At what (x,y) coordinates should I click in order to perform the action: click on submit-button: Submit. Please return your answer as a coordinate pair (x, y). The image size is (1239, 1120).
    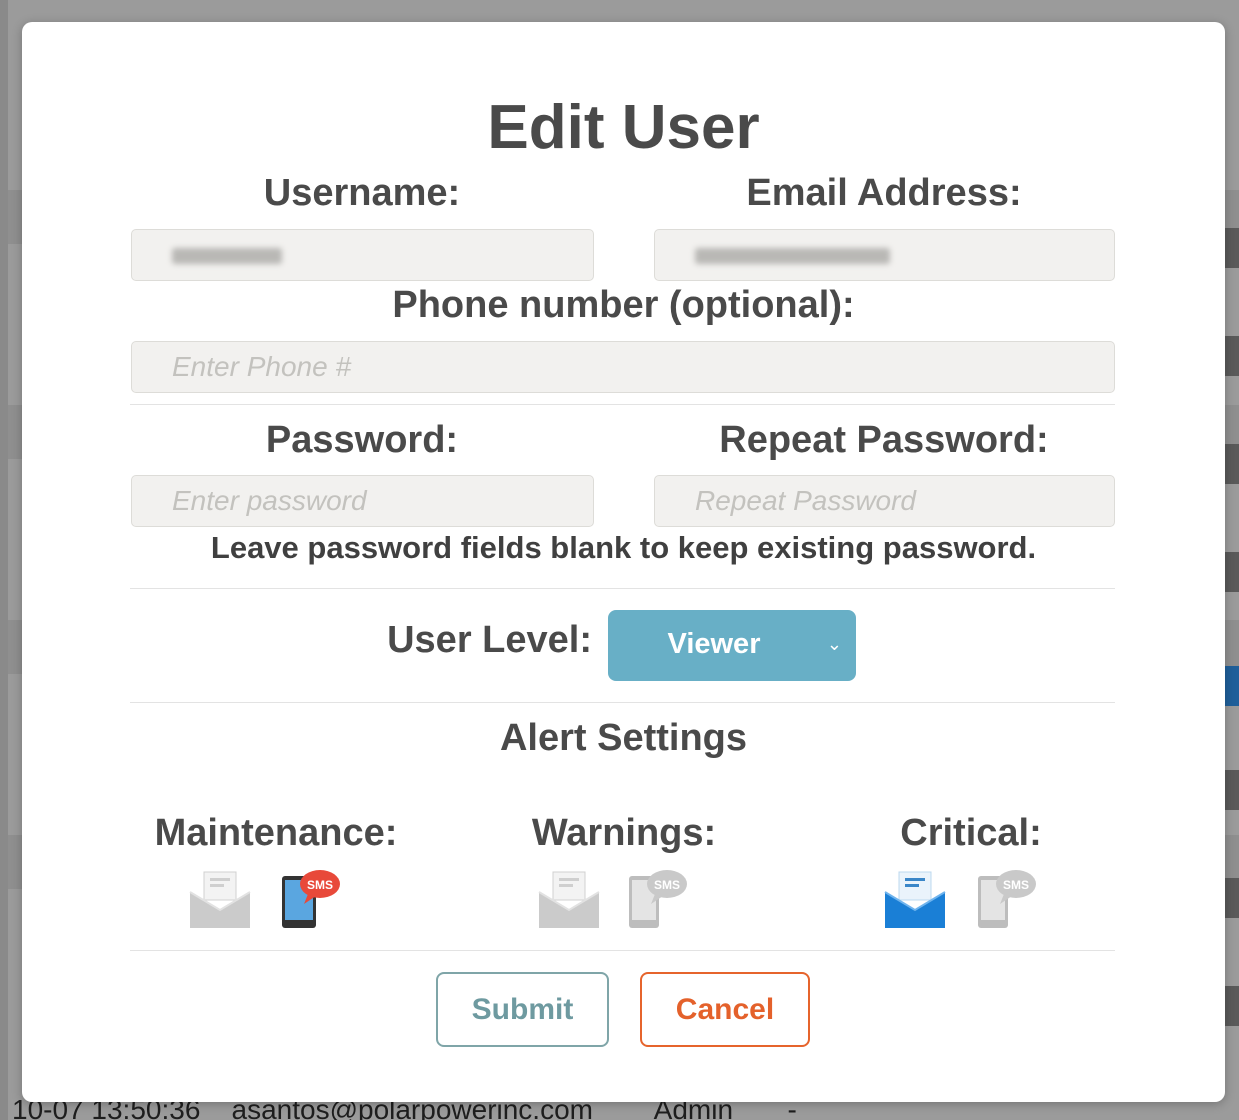
    Looking at the image, I should click on (522, 1009).